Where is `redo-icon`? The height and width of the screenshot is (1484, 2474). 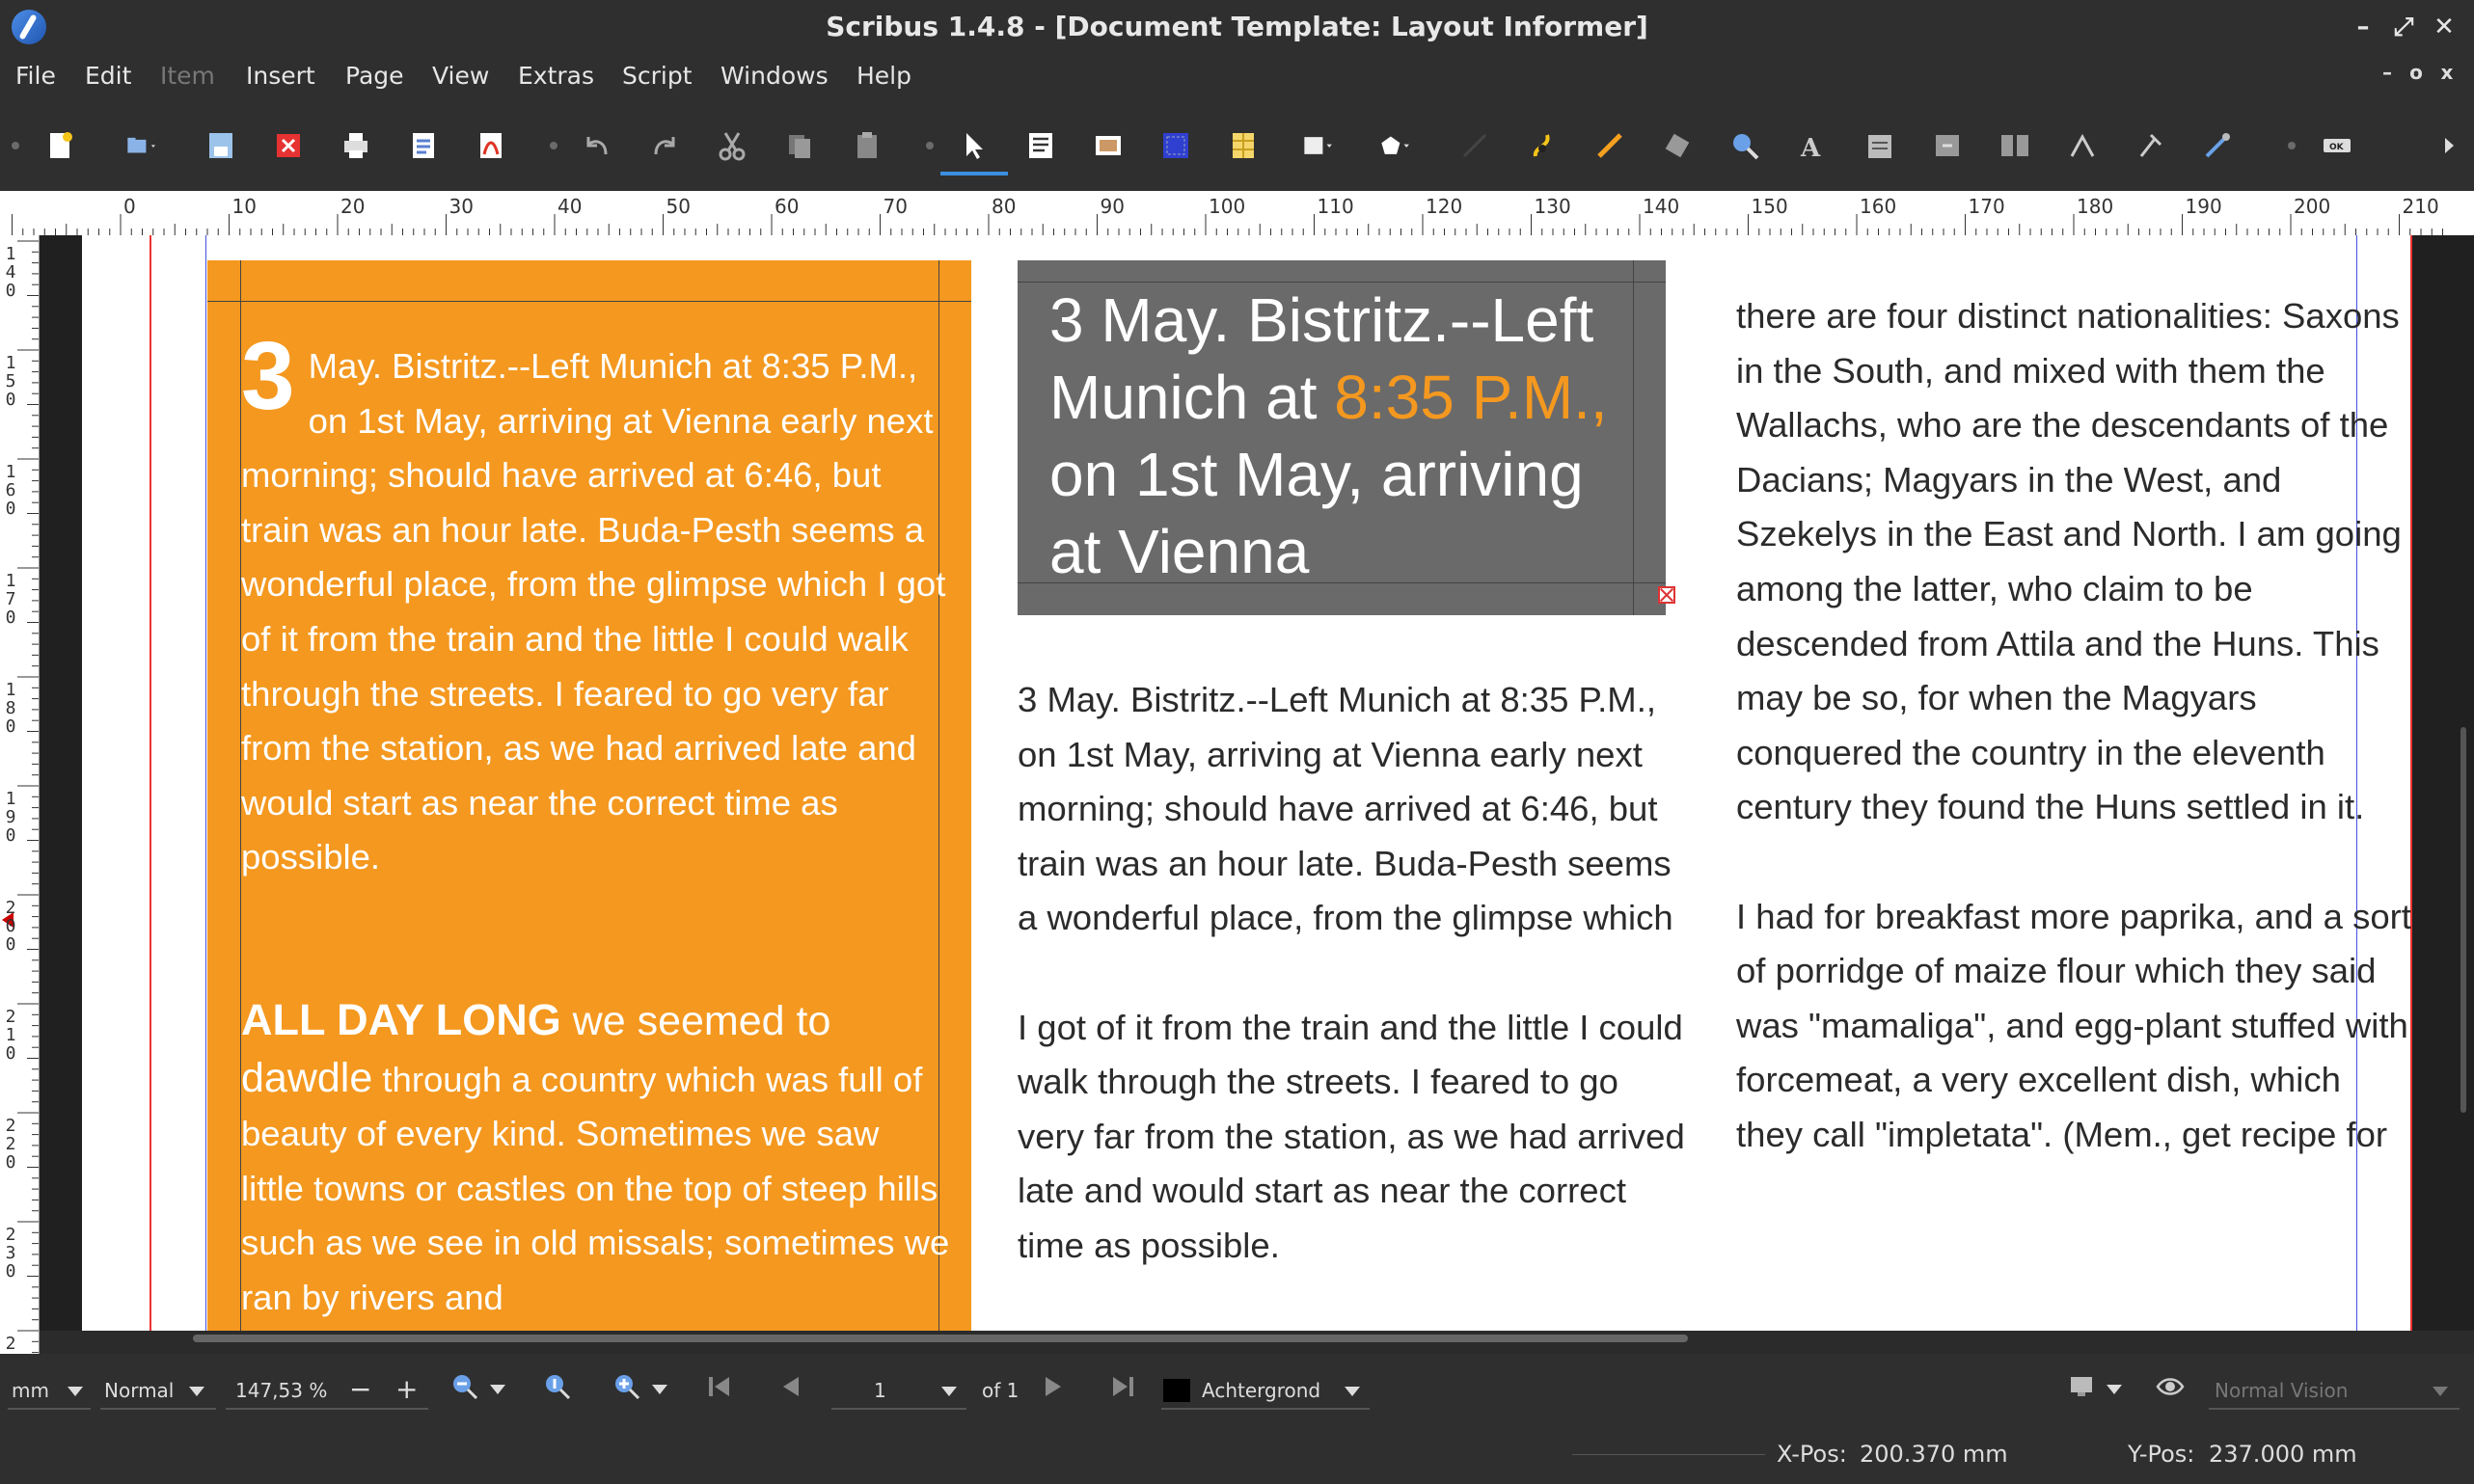 redo-icon is located at coordinates (664, 145).